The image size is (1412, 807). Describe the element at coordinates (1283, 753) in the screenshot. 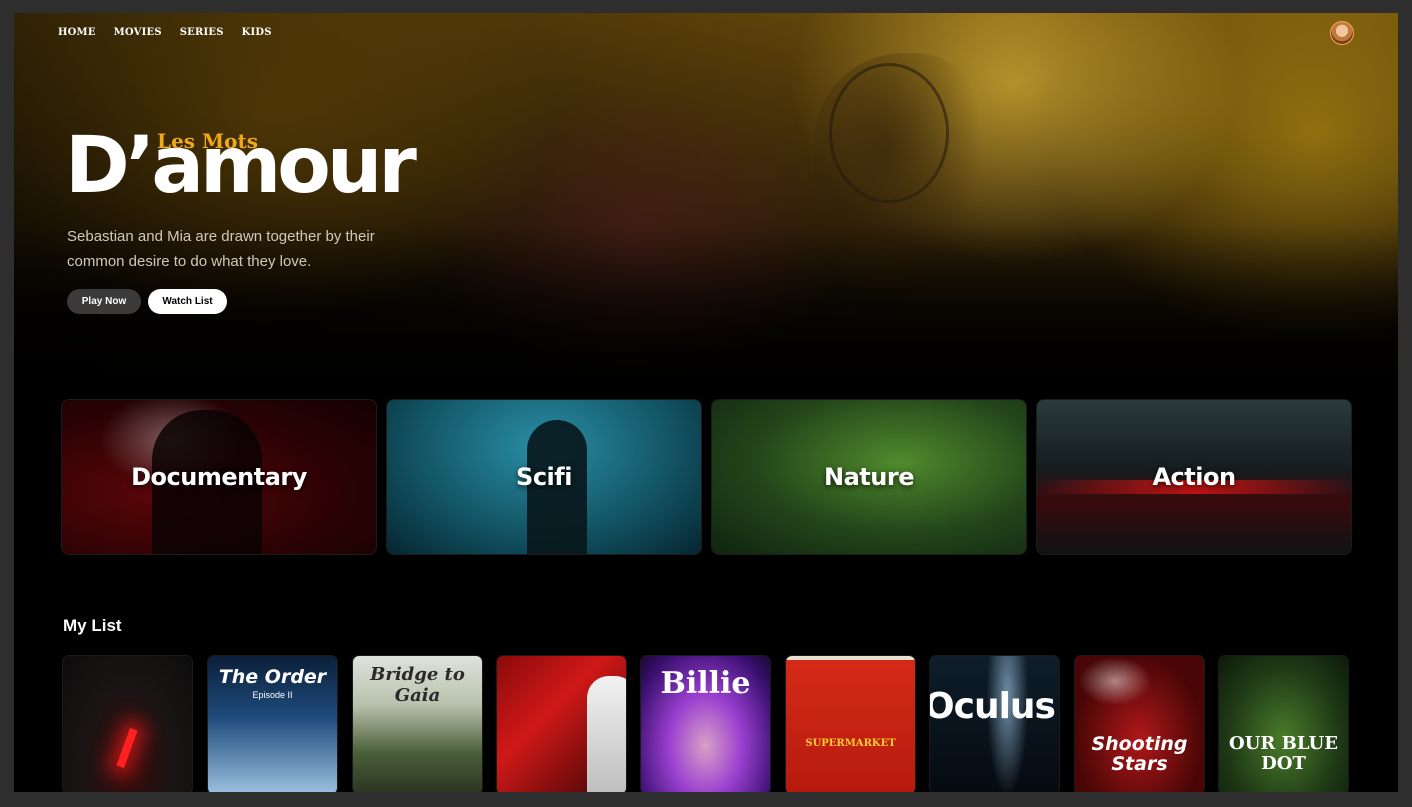

I see `poster-title: OUR BLUE DOT` at that location.